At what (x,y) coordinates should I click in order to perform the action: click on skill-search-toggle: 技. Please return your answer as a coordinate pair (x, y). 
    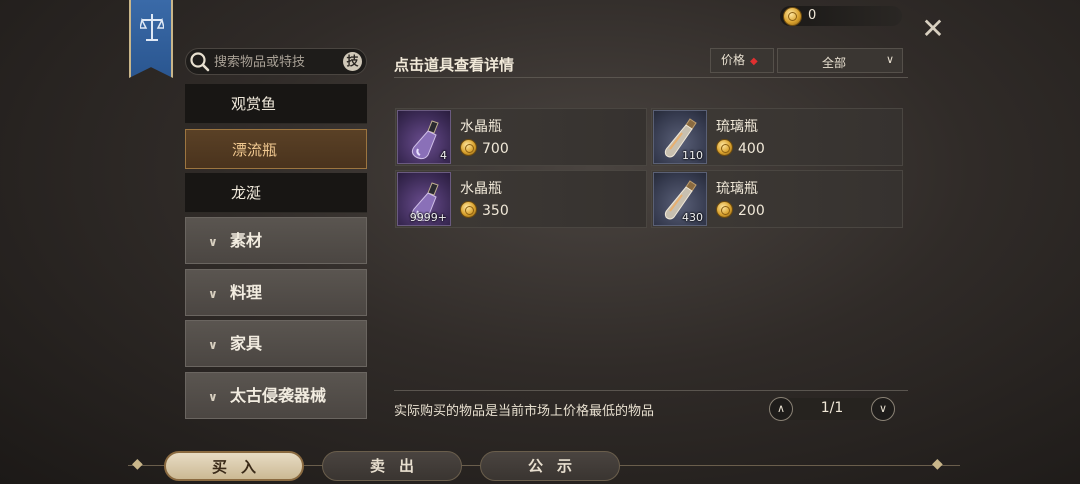
    Looking at the image, I should click on (352, 61).